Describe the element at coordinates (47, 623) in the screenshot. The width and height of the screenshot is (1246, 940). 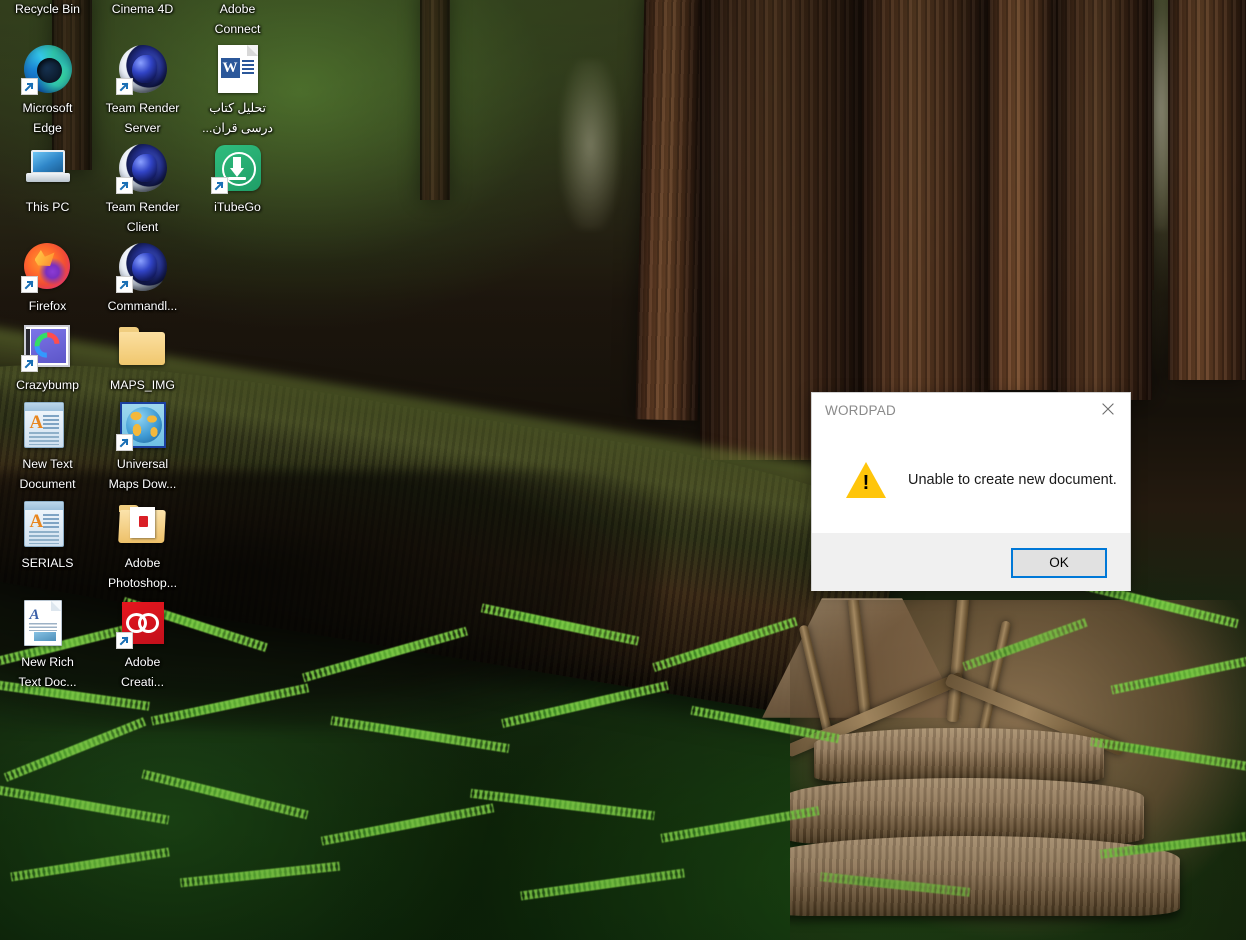
I see `rich-text-document-icon: A` at that location.